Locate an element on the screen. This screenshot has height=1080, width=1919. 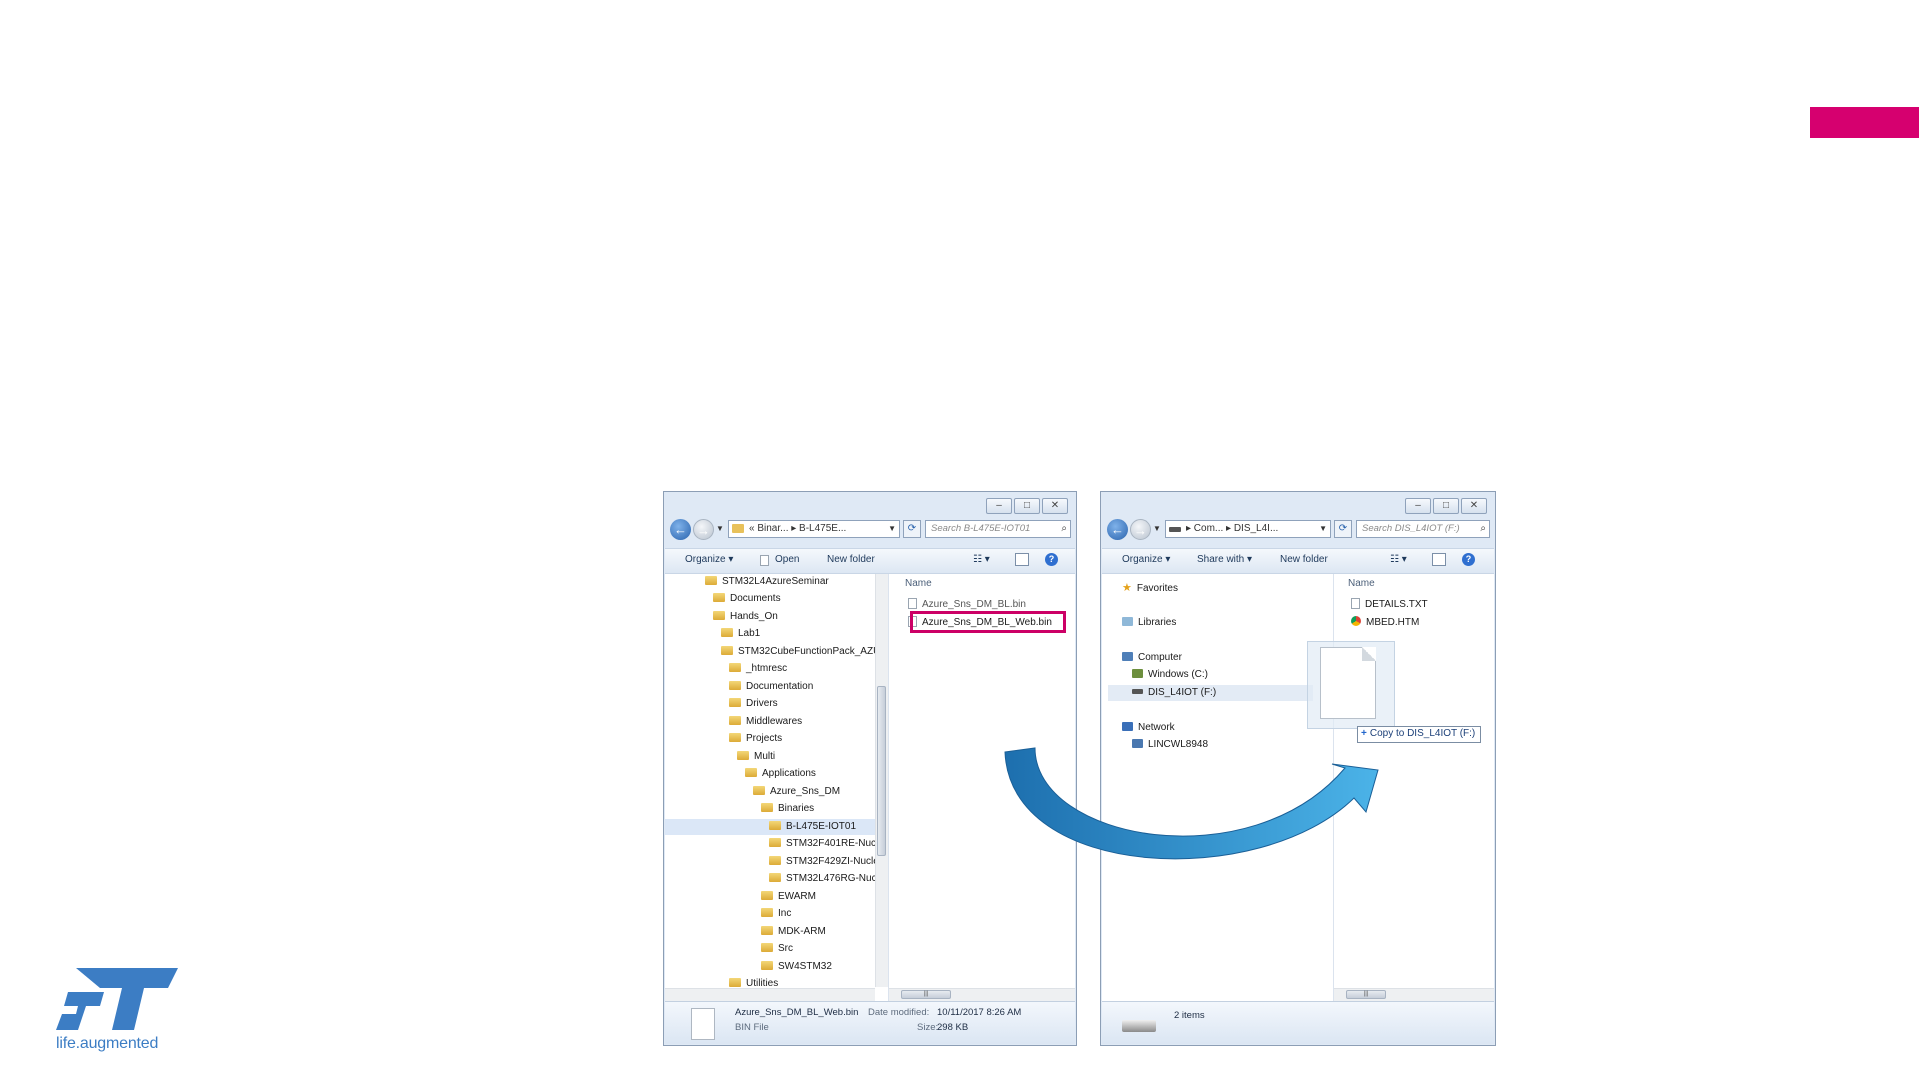
tree-item: STM32L476RG-Nucleo is located at coordinates (827, 879).